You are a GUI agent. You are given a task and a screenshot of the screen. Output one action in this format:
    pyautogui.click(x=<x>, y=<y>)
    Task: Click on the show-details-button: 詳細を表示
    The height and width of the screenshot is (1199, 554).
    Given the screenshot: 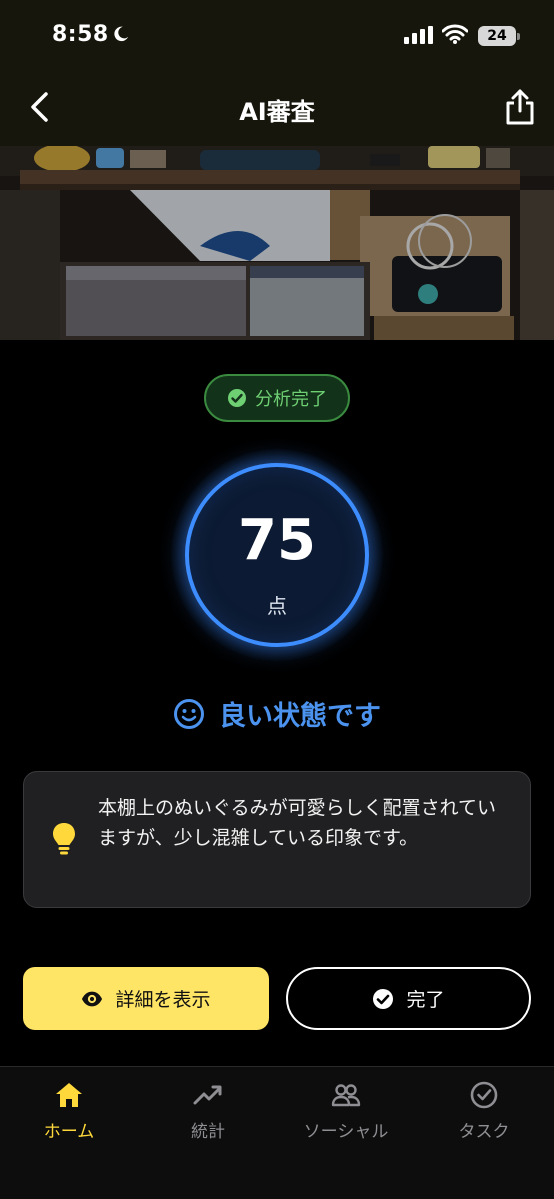 What is the action you would take?
    pyautogui.click(x=146, y=998)
    